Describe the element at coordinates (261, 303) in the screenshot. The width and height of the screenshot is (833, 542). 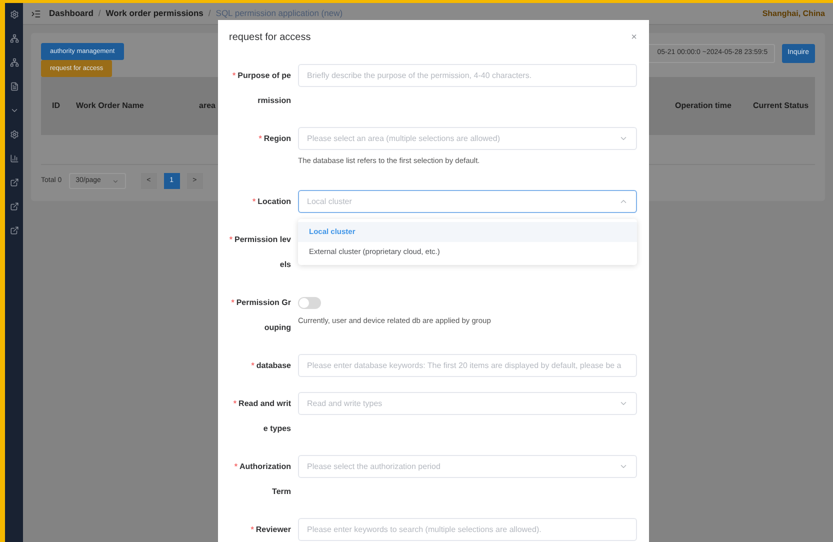
I see `field-label: * Permission Gr` at that location.